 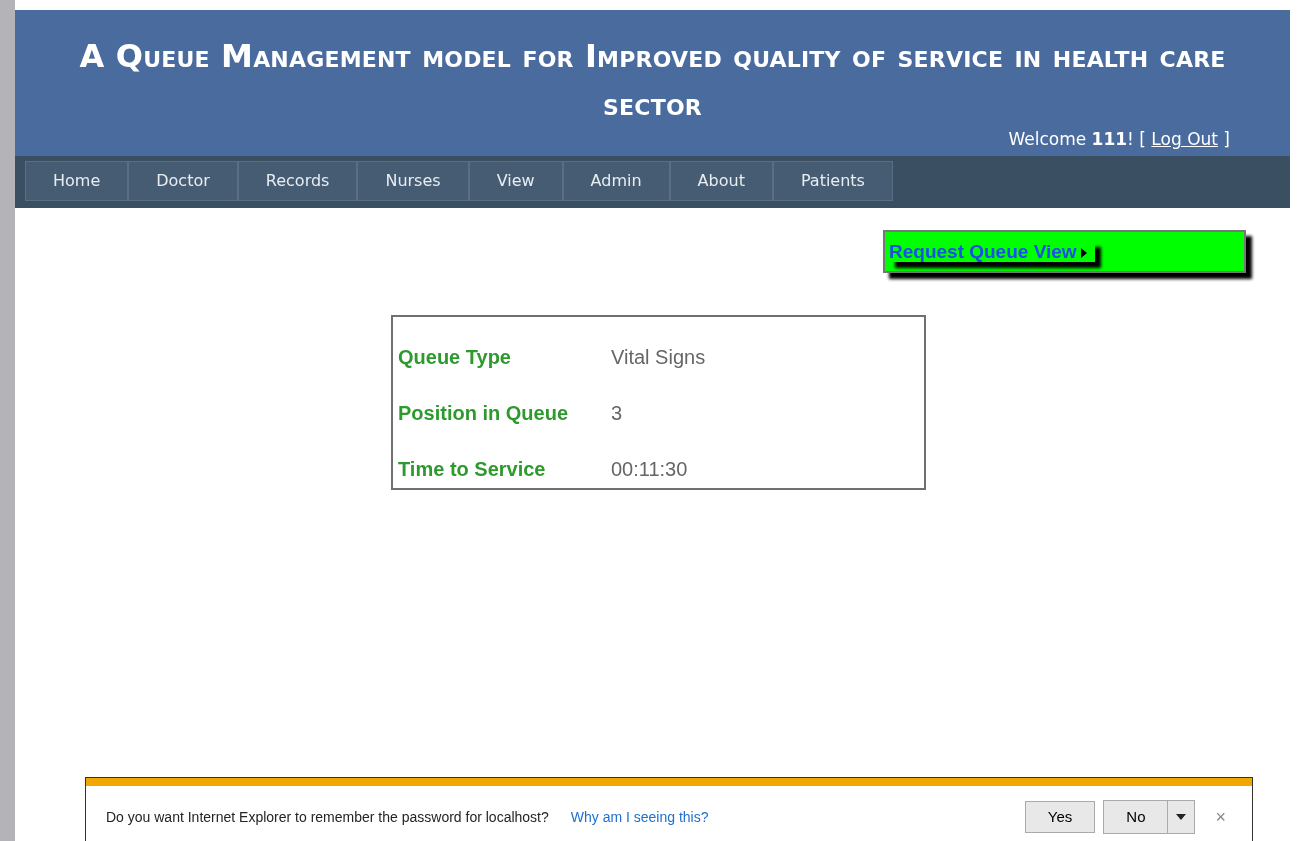 What do you see at coordinates (1184, 139) in the screenshot?
I see `logout-link: Log Out` at bounding box center [1184, 139].